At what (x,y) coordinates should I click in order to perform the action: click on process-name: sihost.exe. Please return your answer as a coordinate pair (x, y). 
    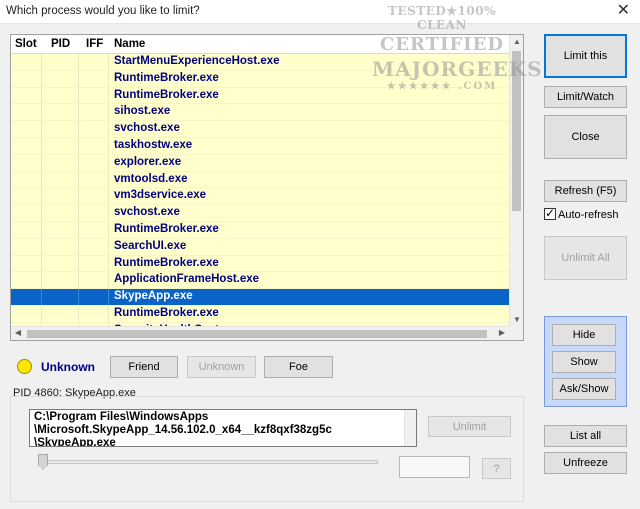
    Looking at the image, I should click on (142, 111).